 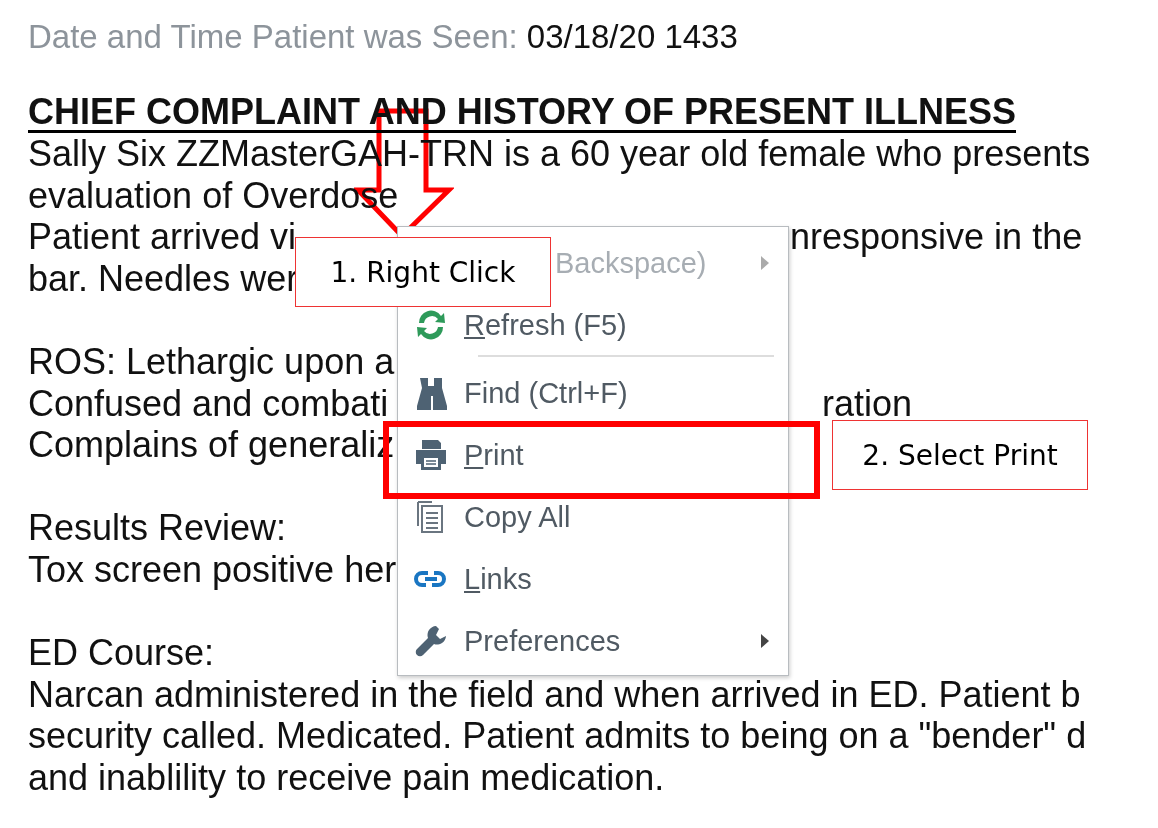 I want to click on menu-item: Find (Ctrl+F), so click(x=593, y=393).